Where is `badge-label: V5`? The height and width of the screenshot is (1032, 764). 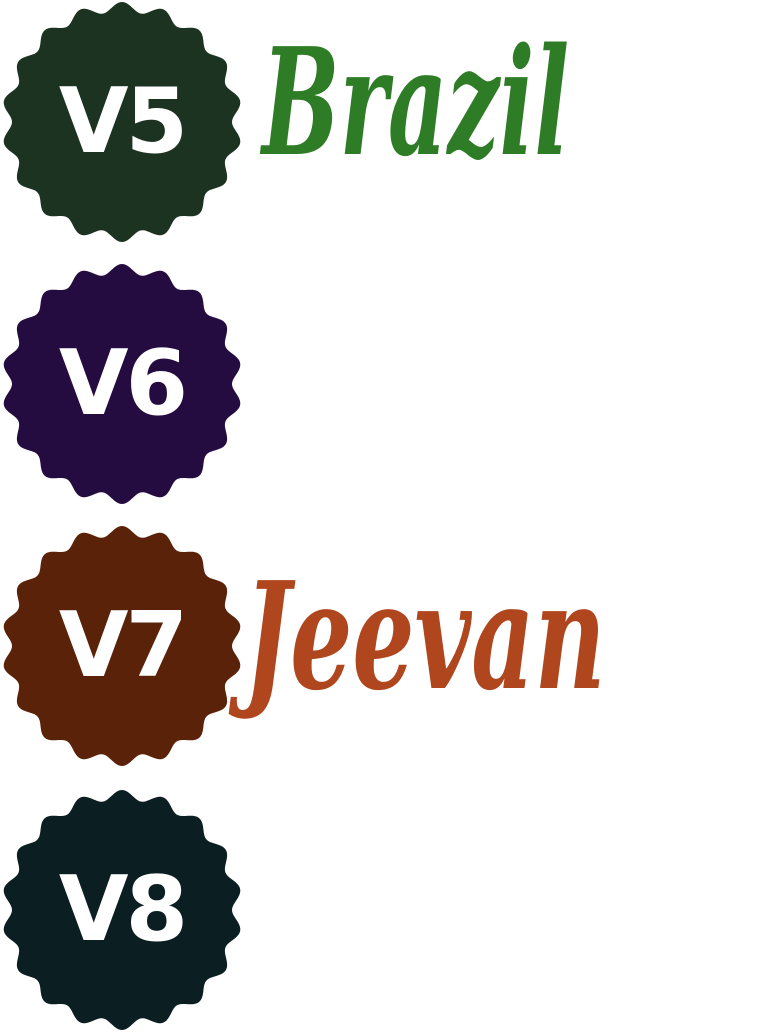
badge-label: V5 is located at coordinates (123, 121).